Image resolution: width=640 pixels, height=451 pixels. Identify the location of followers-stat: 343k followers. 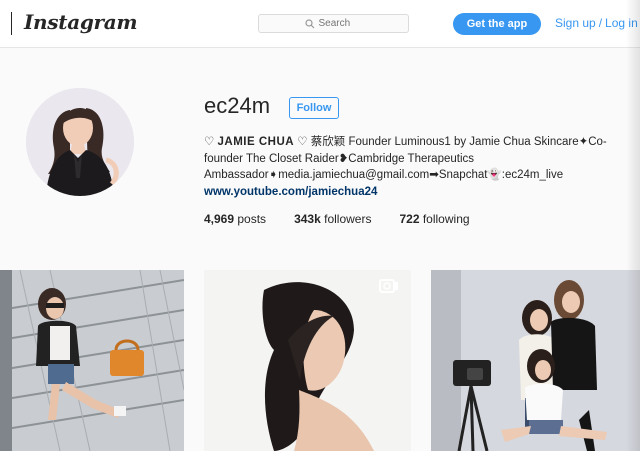
(332, 219).